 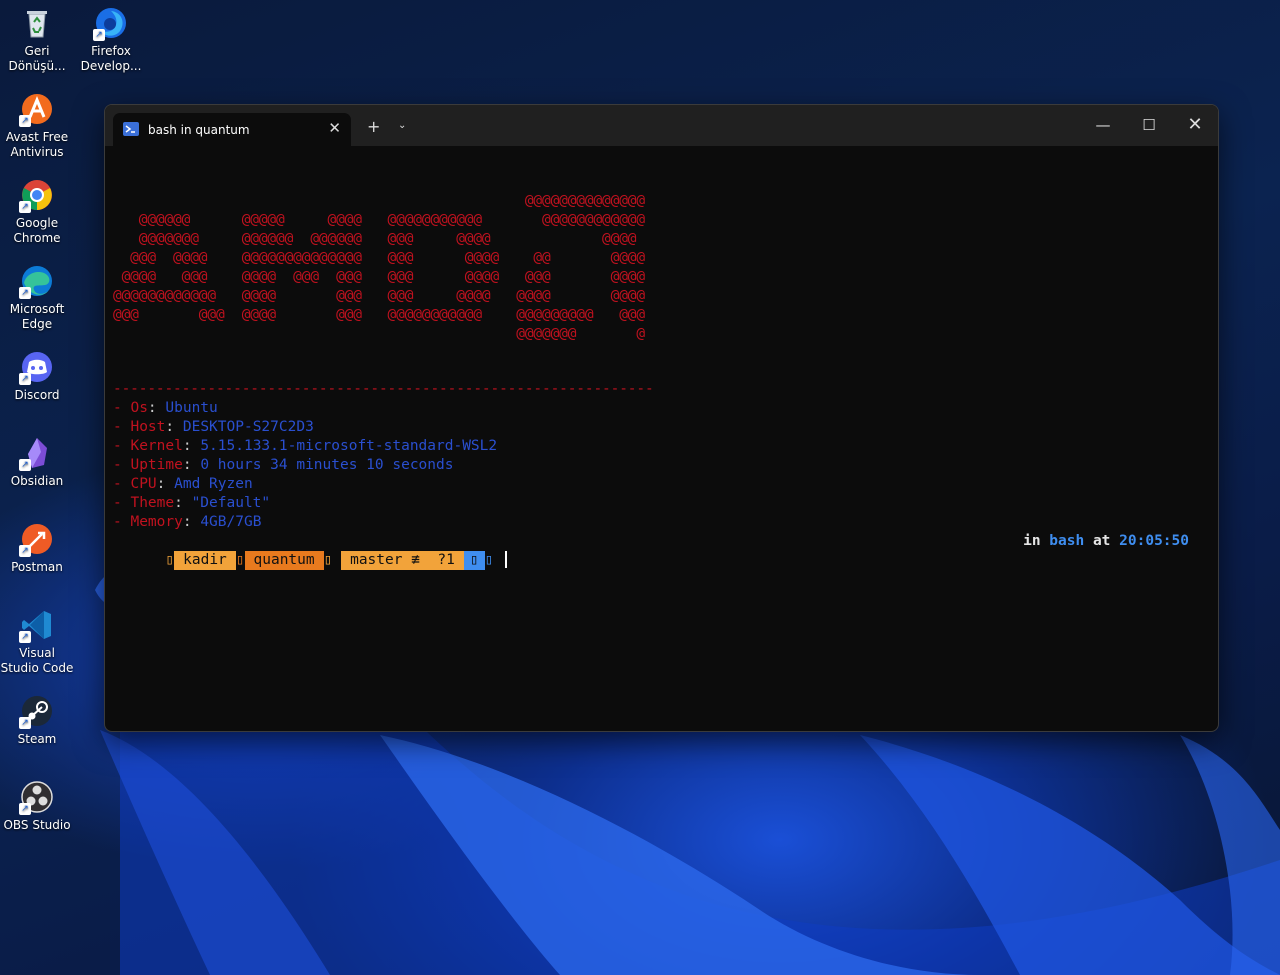 I want to click on desktop-icon-steam: ↗ Steam, so click(x=37, y=720).